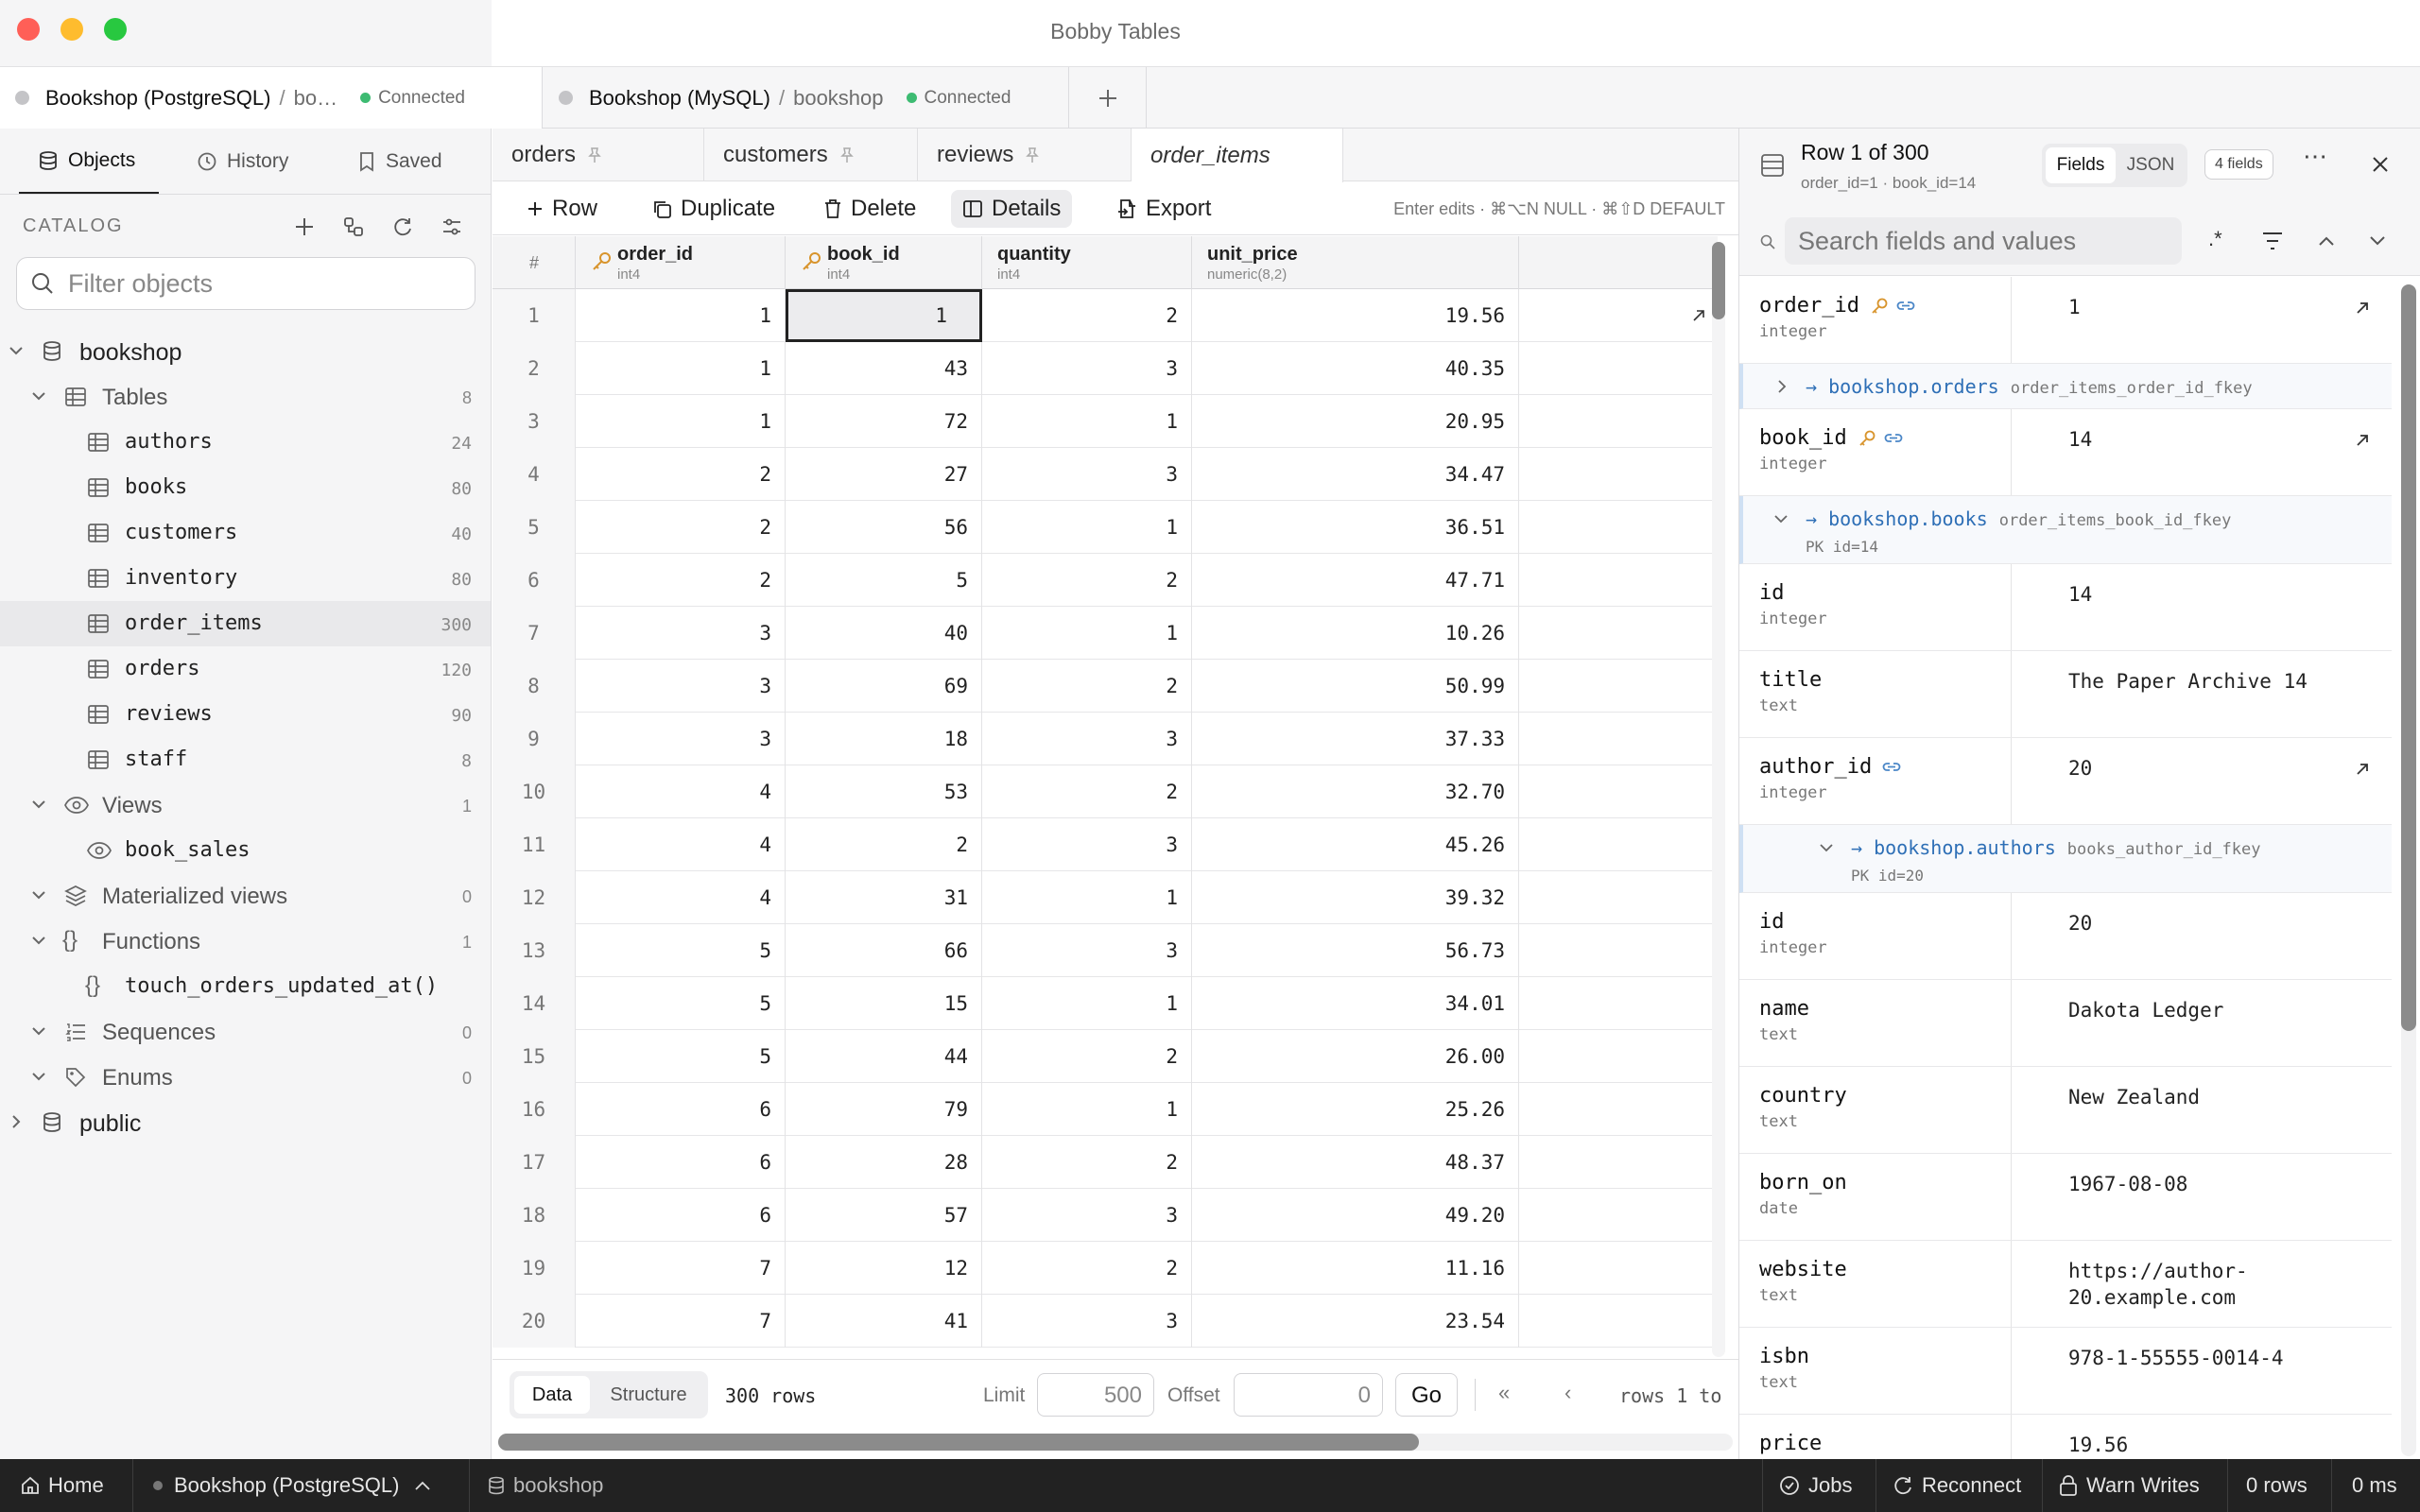 This screenshot has height=1512, width=2420. Describe the element at coordinates (884, 315) in the screenshot. I see `grid-cell-selected: 1` at that location.